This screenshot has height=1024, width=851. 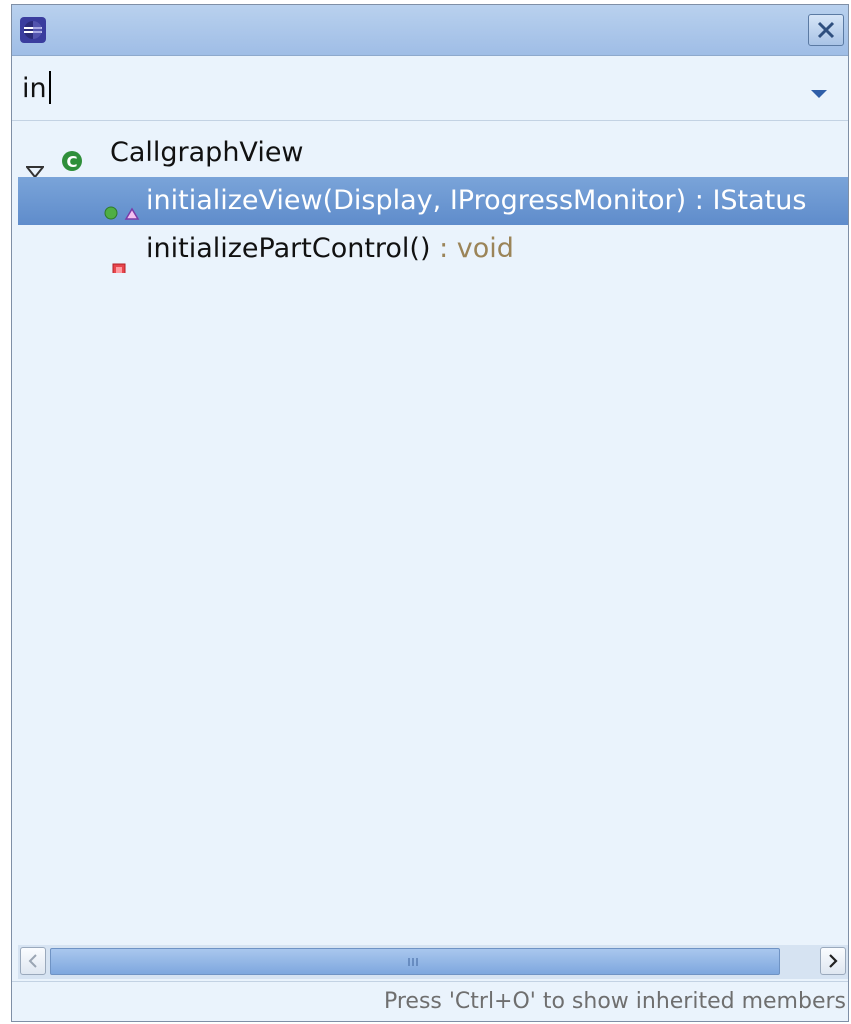 I want to click on private-method-icon, so click(x=119, y=259).